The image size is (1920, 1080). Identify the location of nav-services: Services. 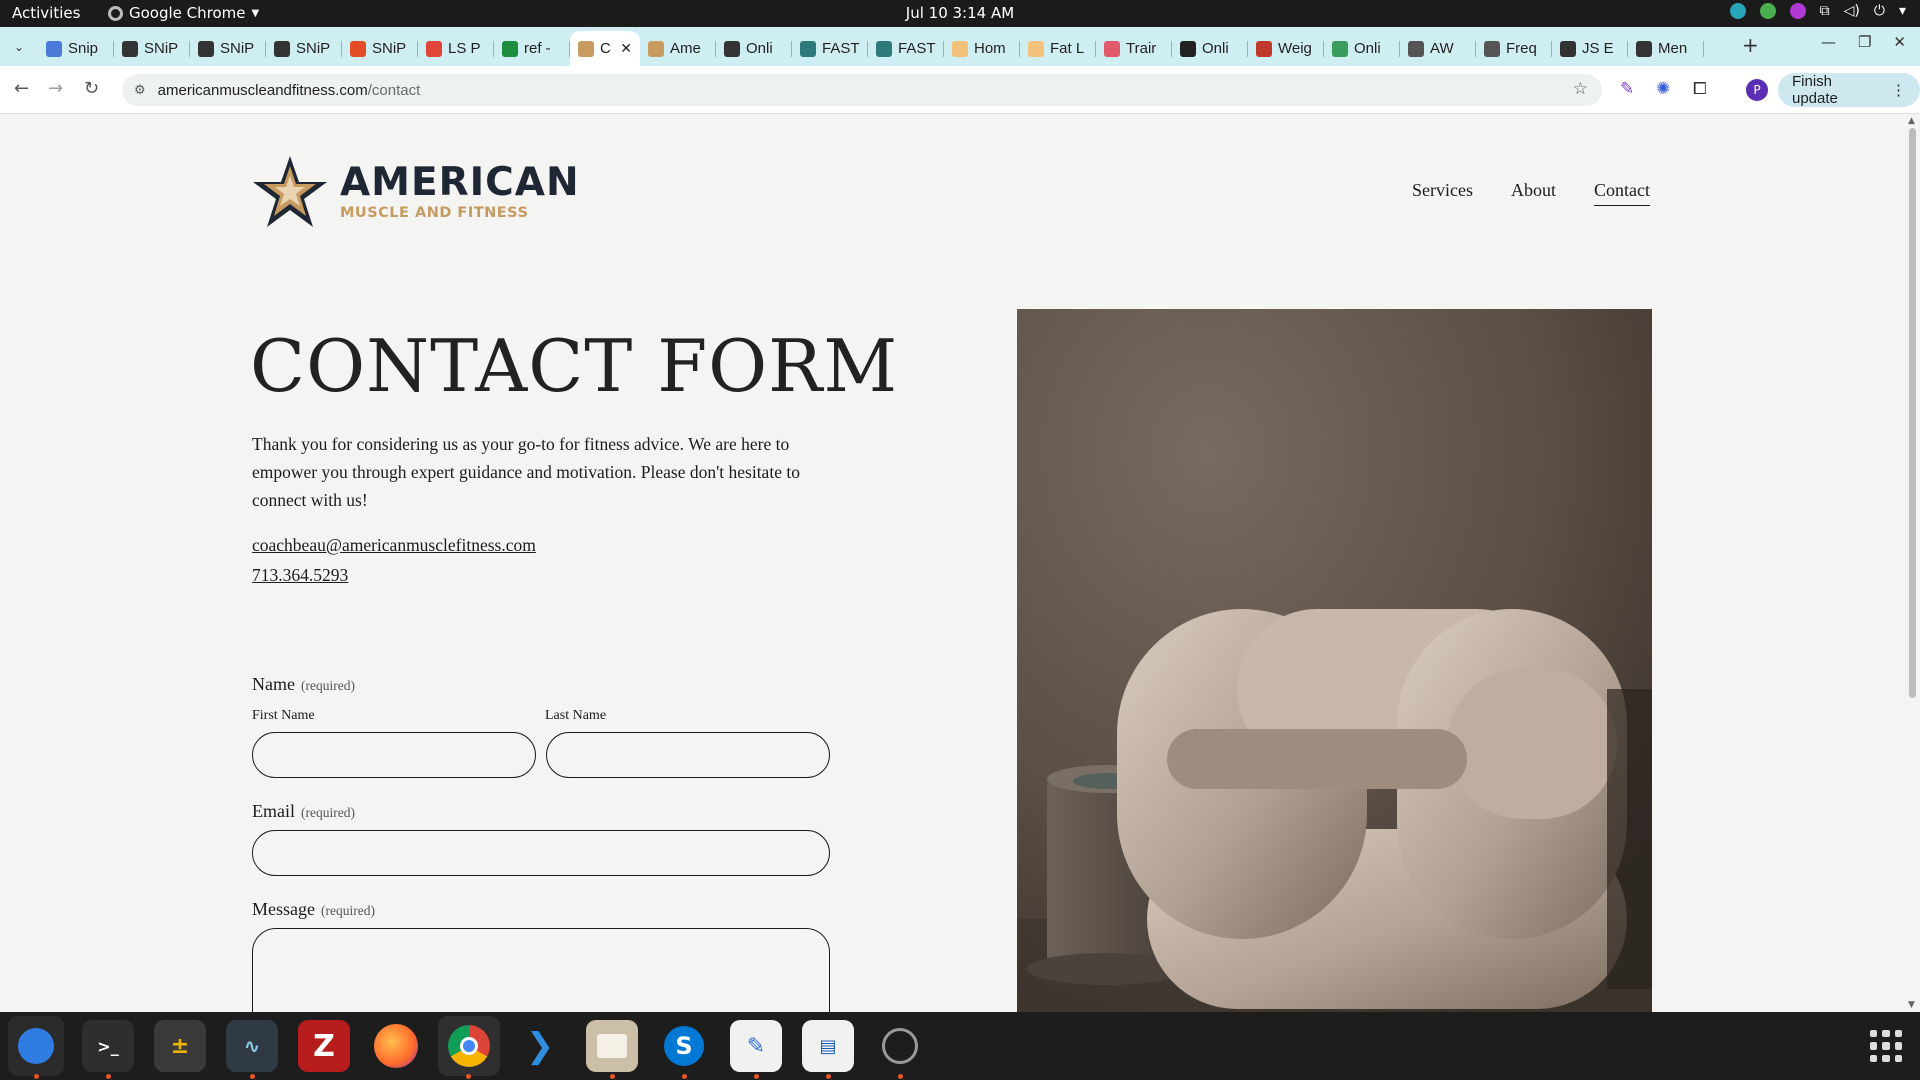
(1442, 193).